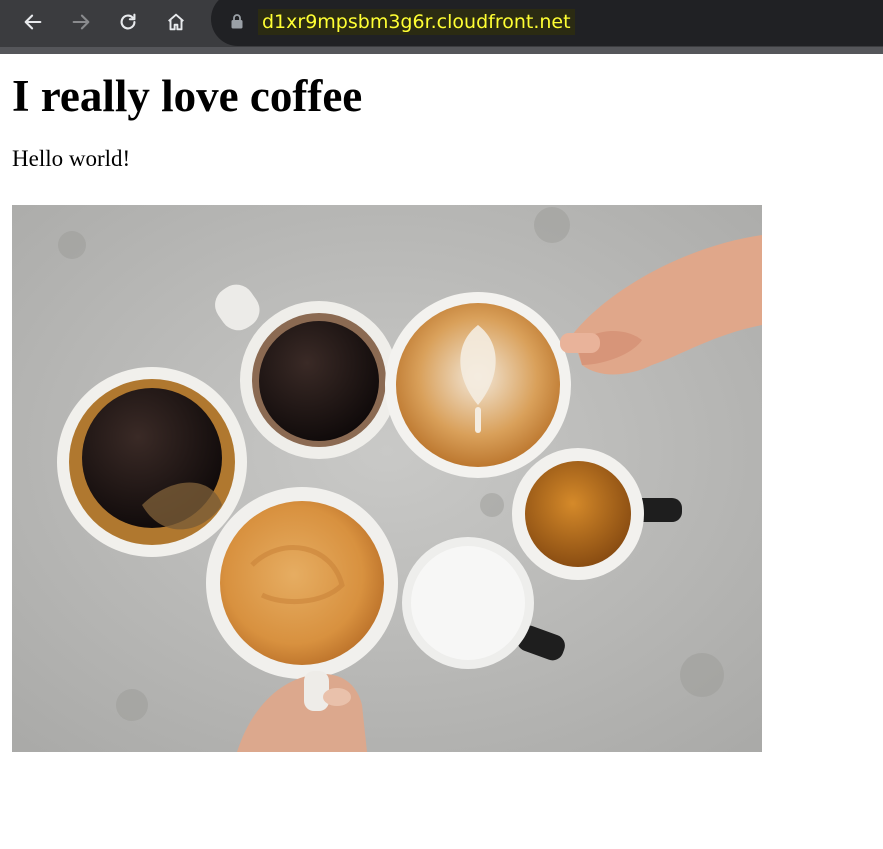 The height and width of the screenshot is (849, 883). I want to click on reload-icon, so click(128, 21).